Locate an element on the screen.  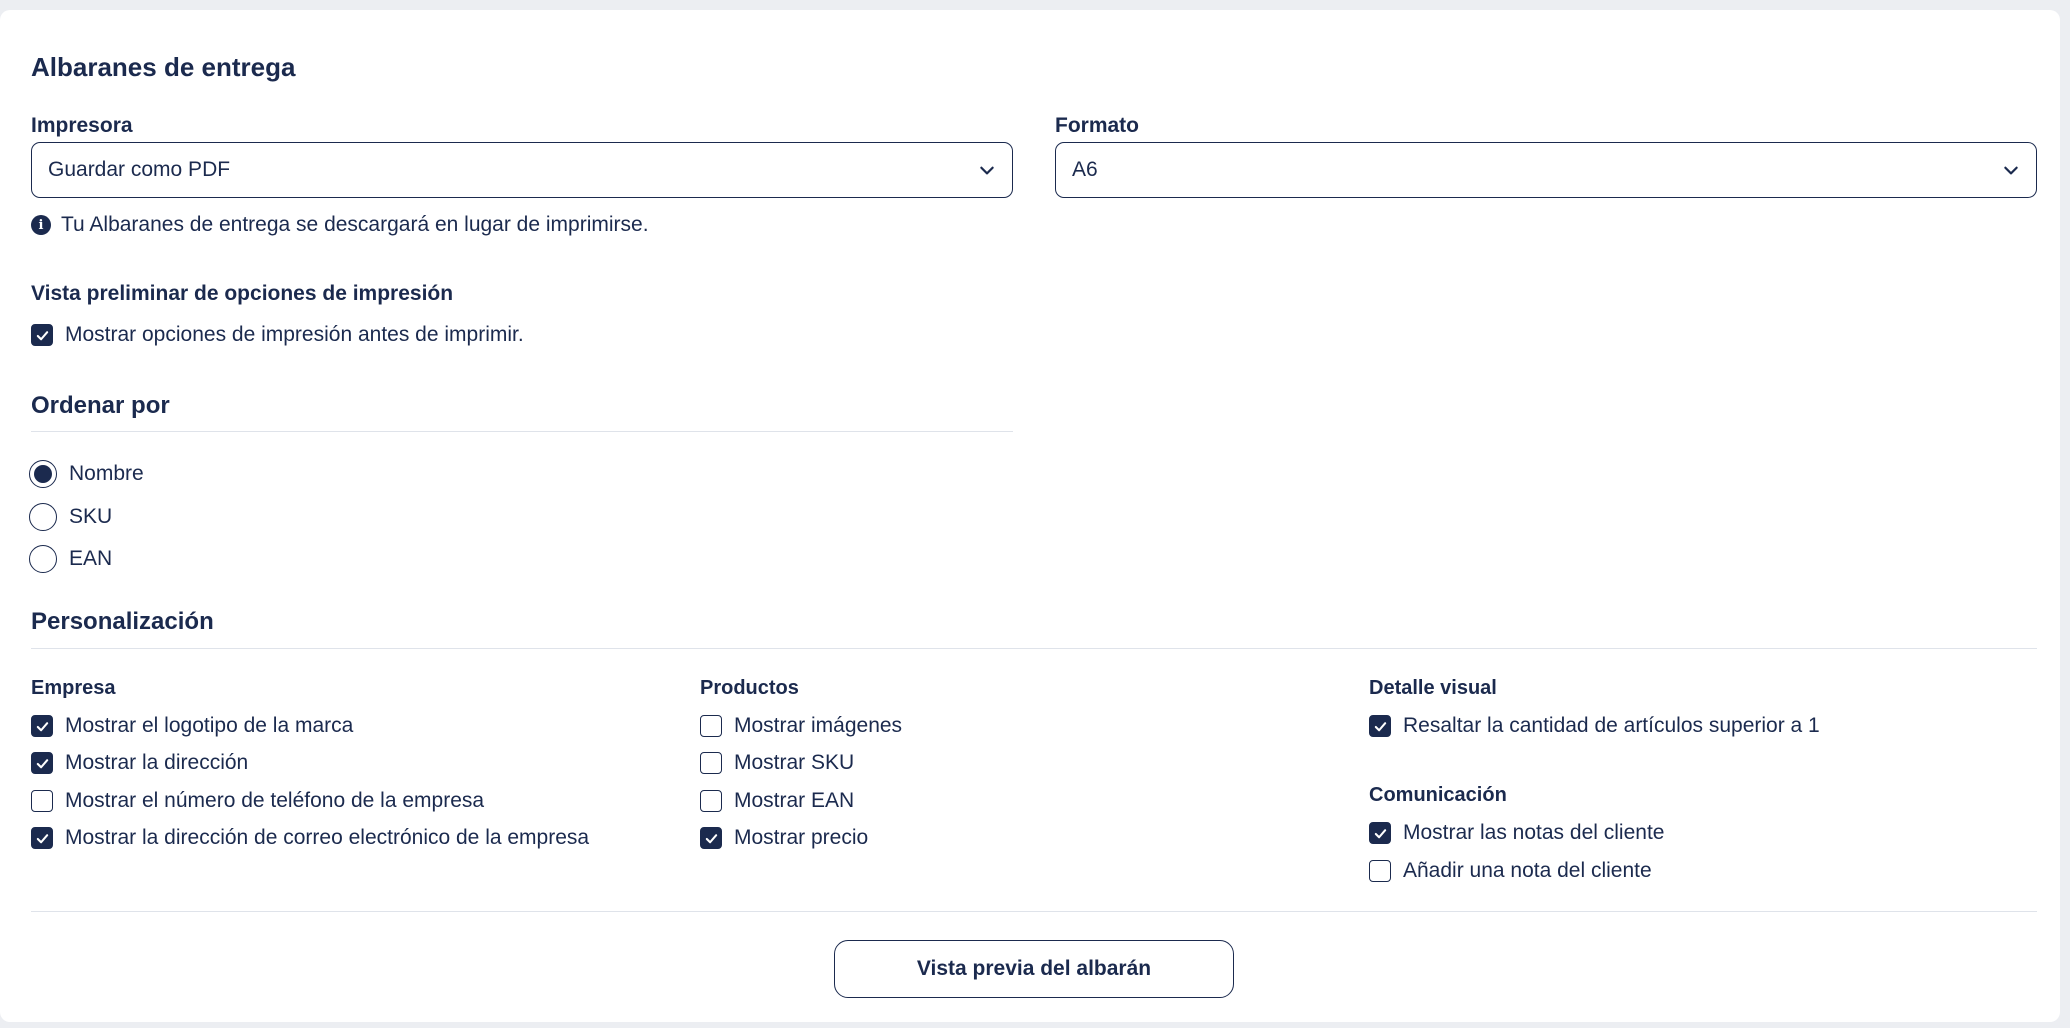
comunicacion-option-notes: Mostrar las notas del cliente is located at coordinates (1516, 833).